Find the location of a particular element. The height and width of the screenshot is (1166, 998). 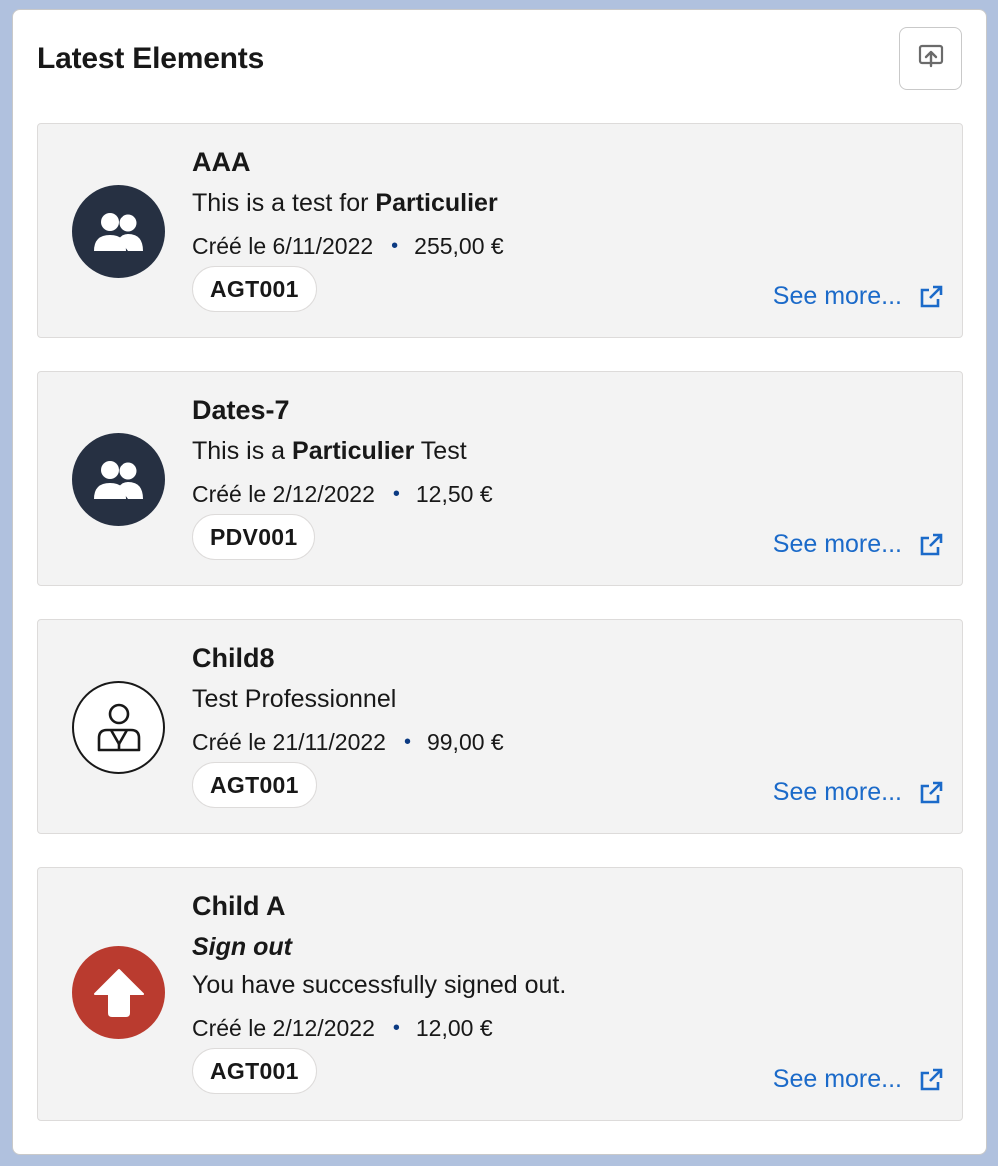

item-amount: 12,00 € is located at coordinates (454, 1028).